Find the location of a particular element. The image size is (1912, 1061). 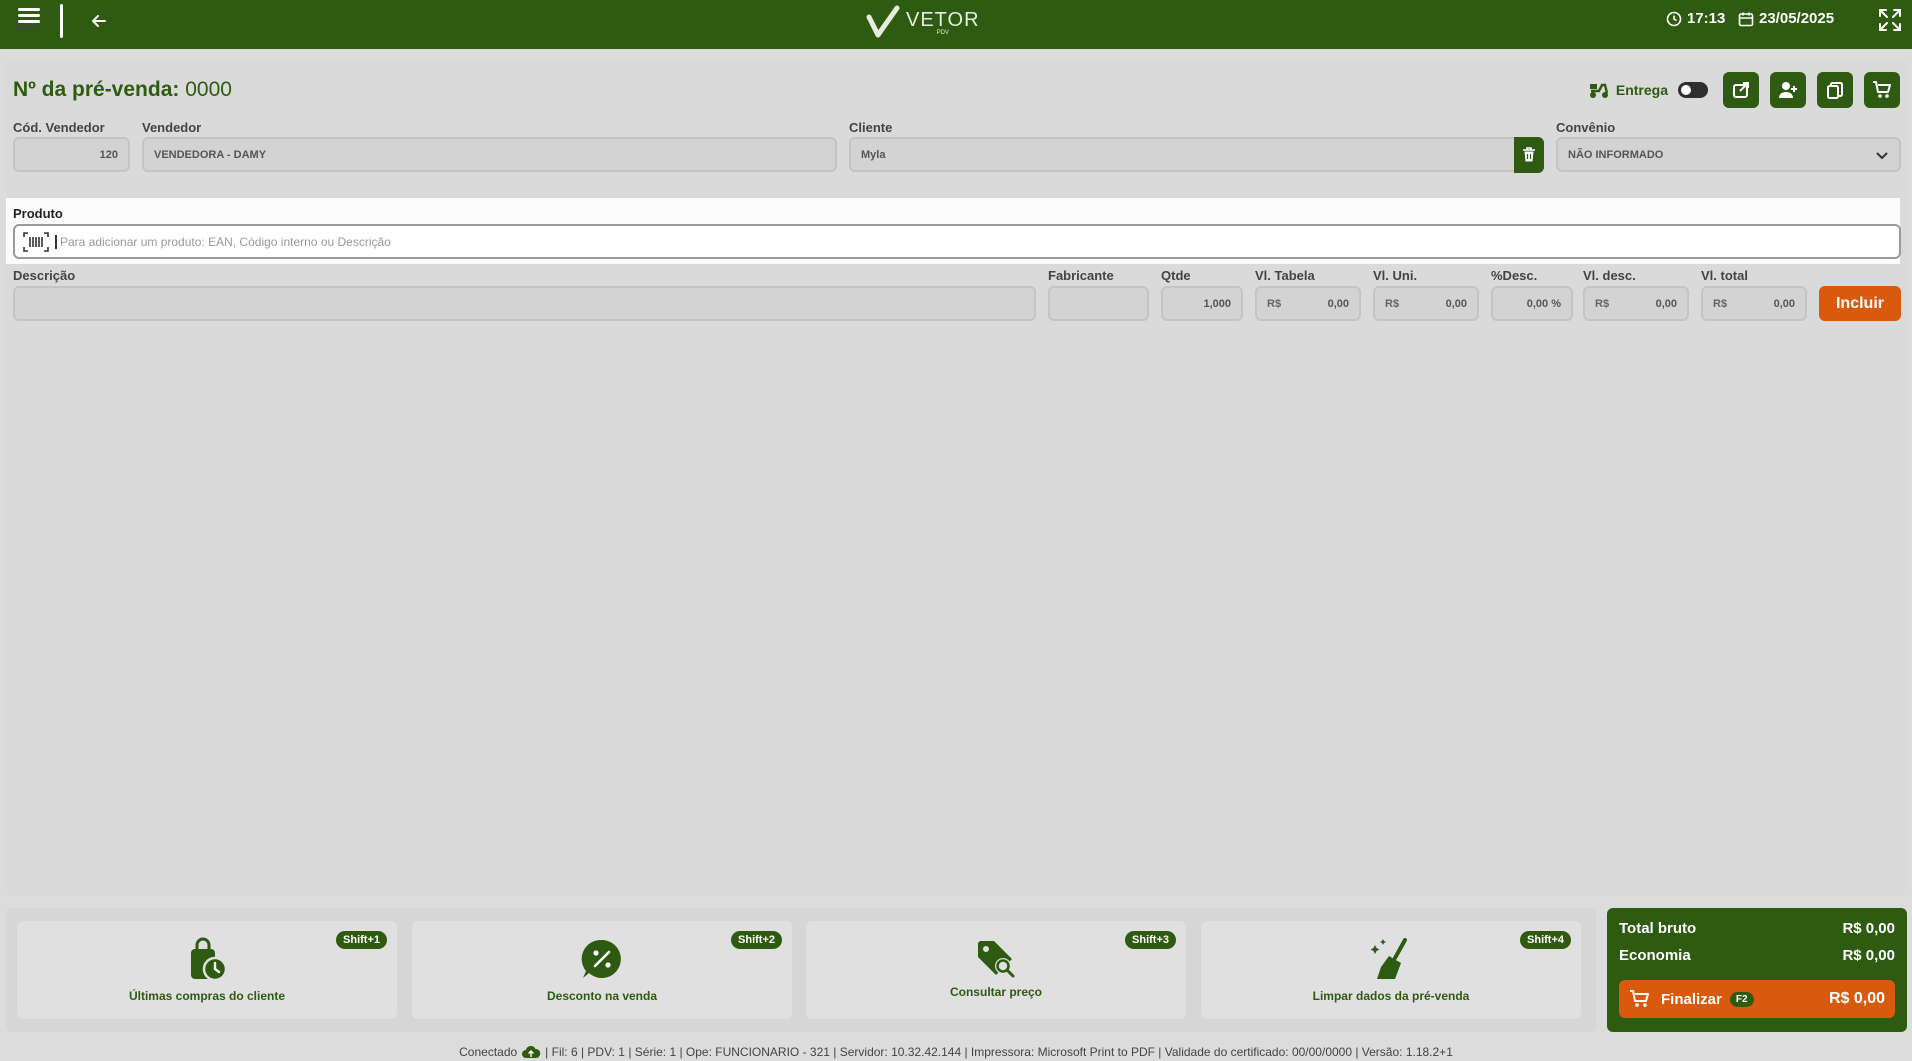

total-bruto-label: Total bruto is located at coordinates (1658, 928).